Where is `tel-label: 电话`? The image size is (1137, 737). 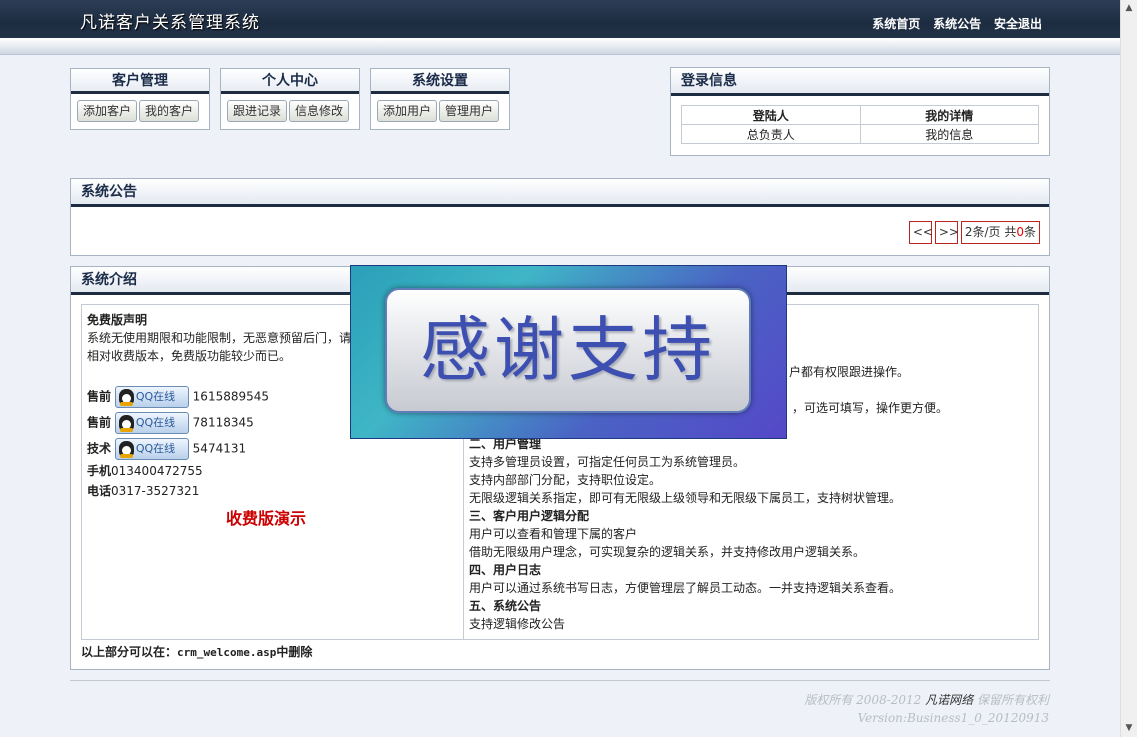 tel-label: 电话 is located at coordinates (99, 491).